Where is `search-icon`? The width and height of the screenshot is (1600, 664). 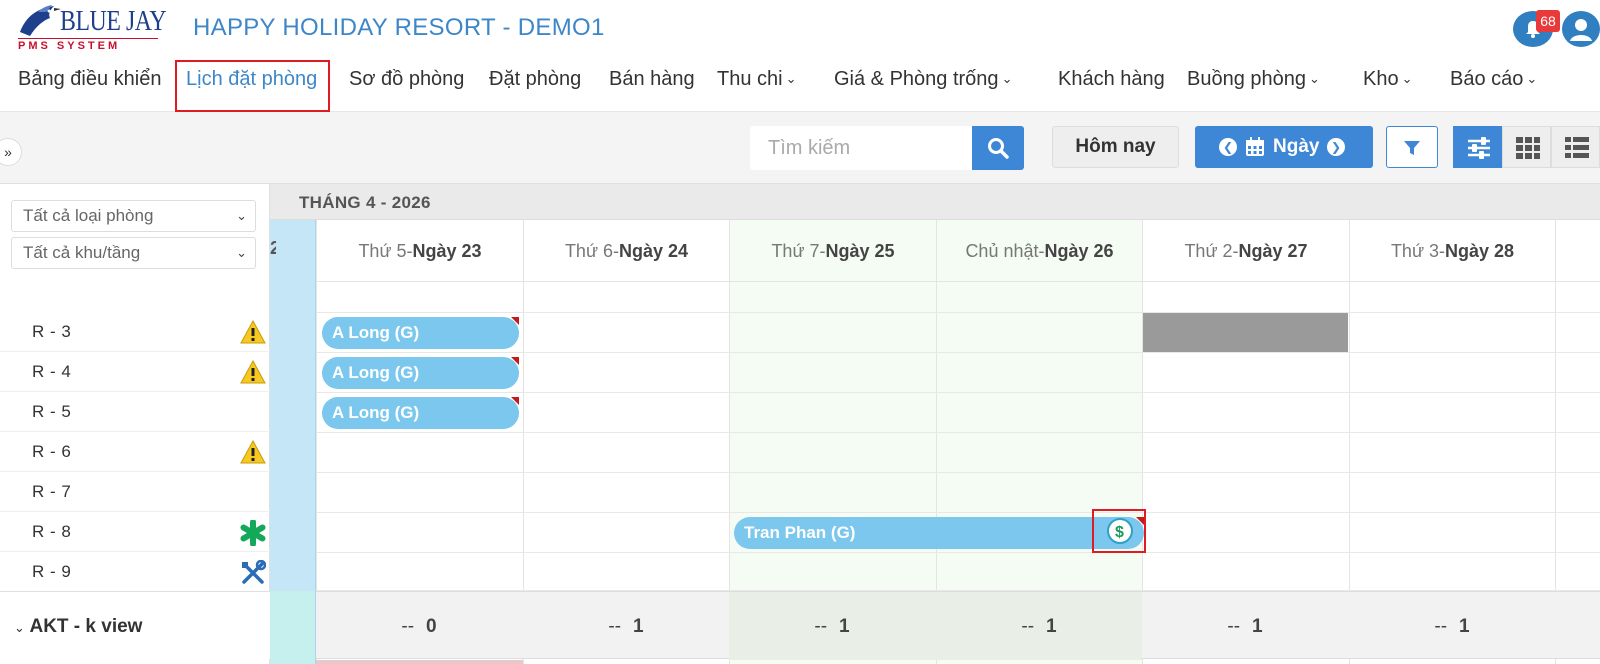 search-icon is located at coordinates (998, 148).